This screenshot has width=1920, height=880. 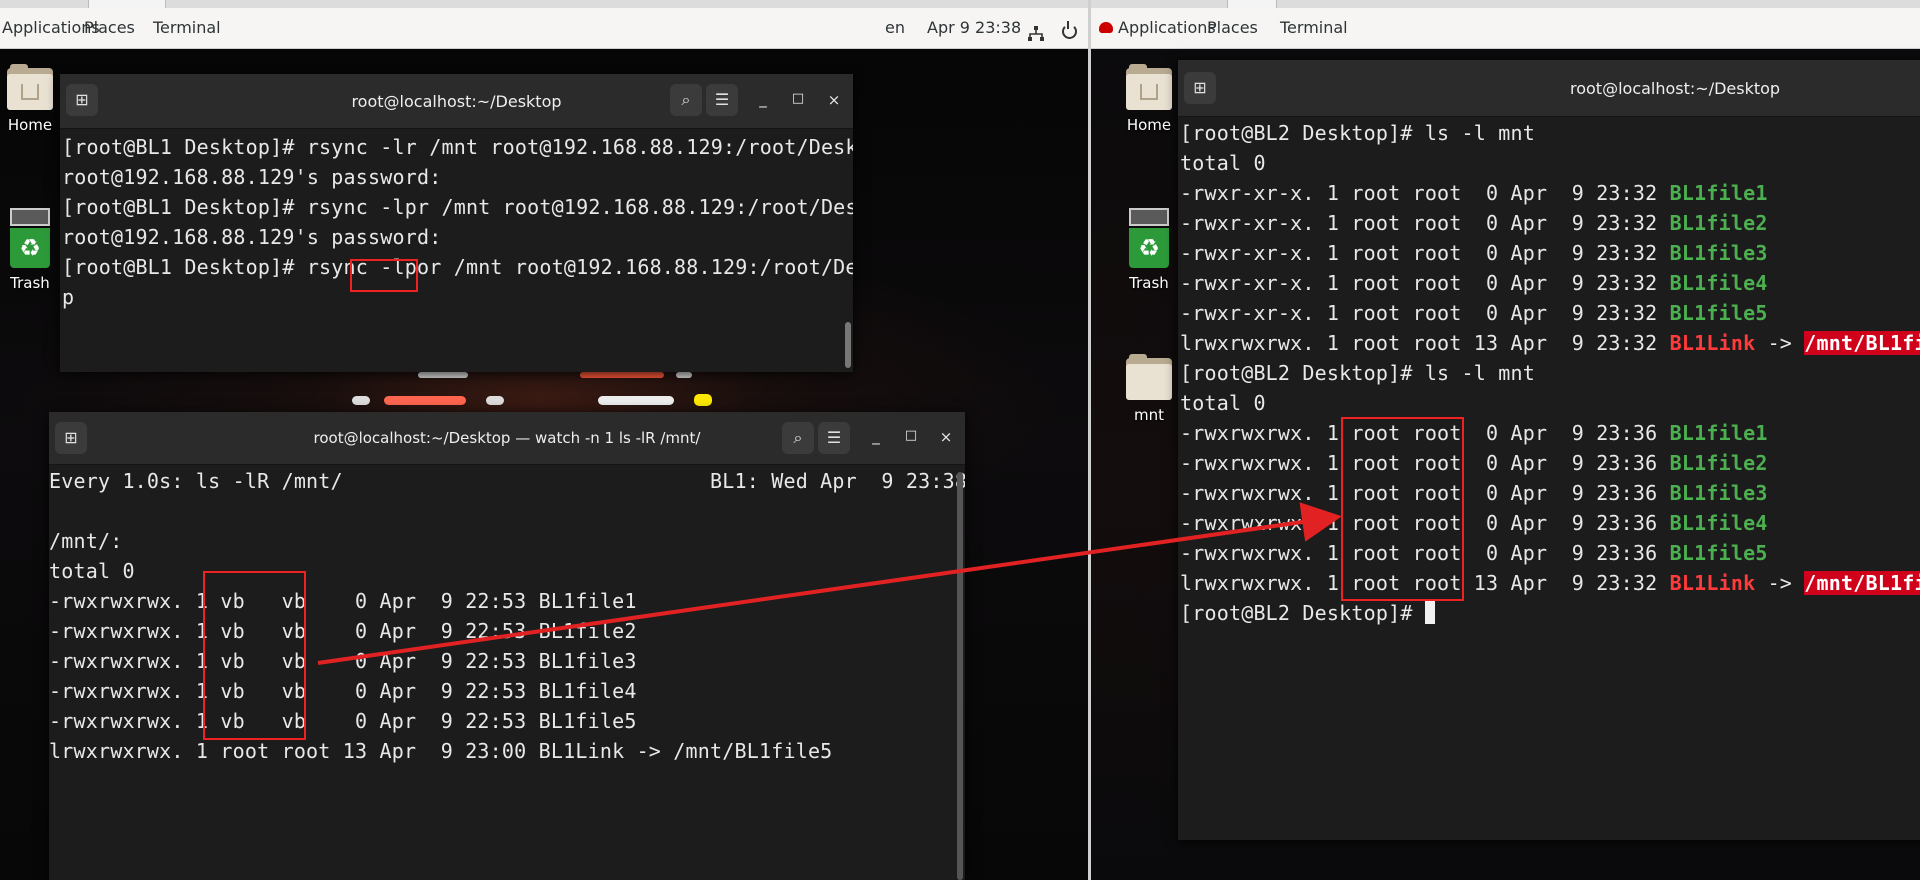 I want to click on line: /mnt/:, so click(x=86, y=541).